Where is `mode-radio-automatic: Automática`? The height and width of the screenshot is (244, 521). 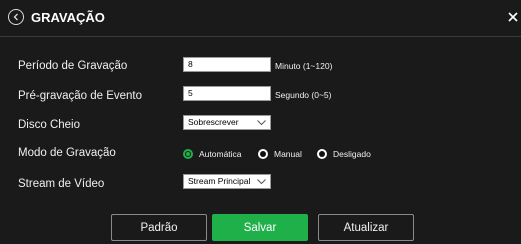
mode-radio-automatic: Automática is located at coordinates (212, 154).